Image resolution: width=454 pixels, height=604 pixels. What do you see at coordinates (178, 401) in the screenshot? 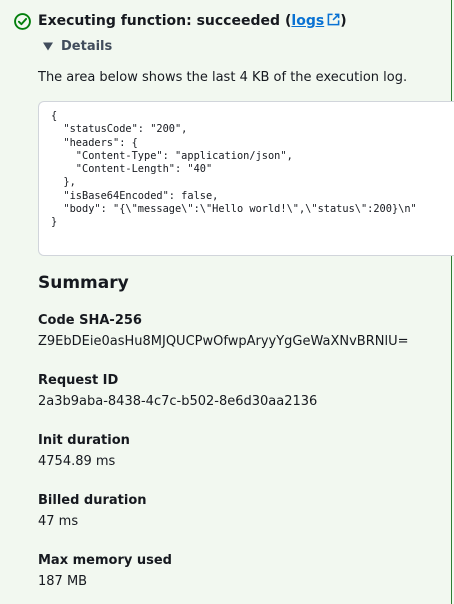
I see `field-value: 2a3b9aba-8438-4c7c-b502-8e6d30aa2136` at bounding box center [178, 401].